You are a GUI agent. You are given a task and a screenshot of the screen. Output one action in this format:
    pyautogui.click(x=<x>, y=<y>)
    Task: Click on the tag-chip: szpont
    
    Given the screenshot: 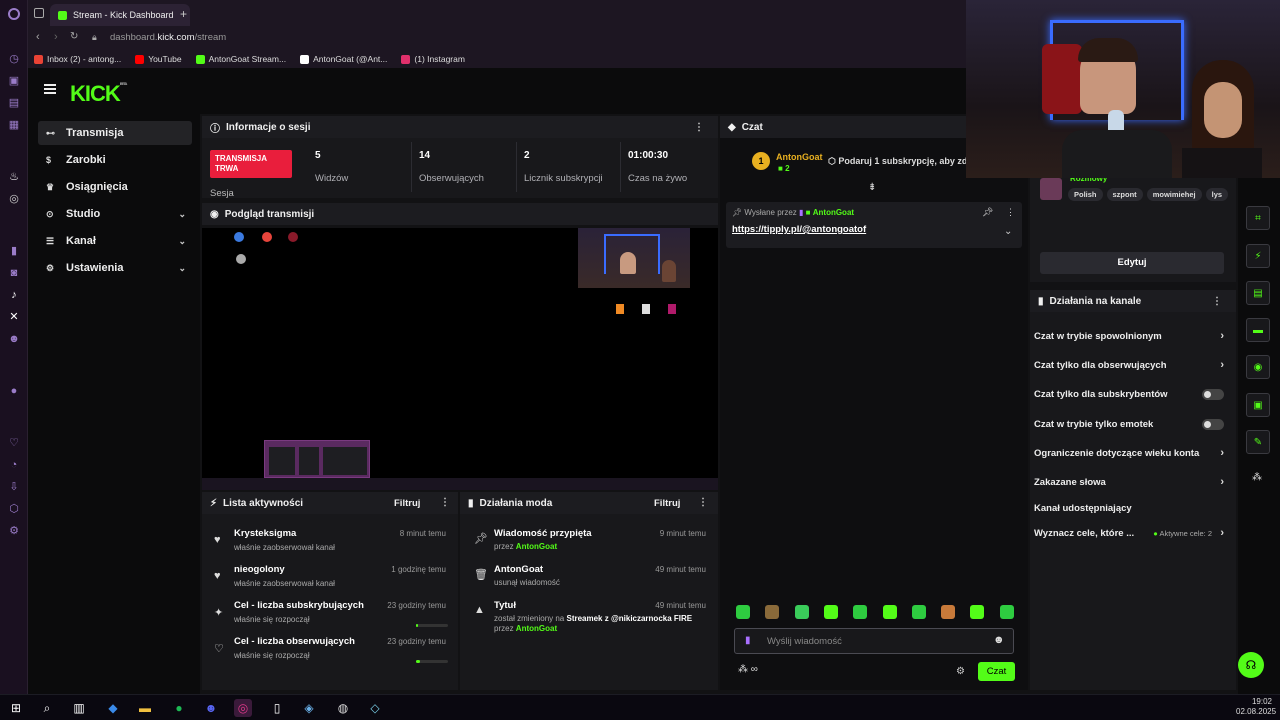 What is the action you would take?
    pyautogui.click(x=1124, y=194)
    